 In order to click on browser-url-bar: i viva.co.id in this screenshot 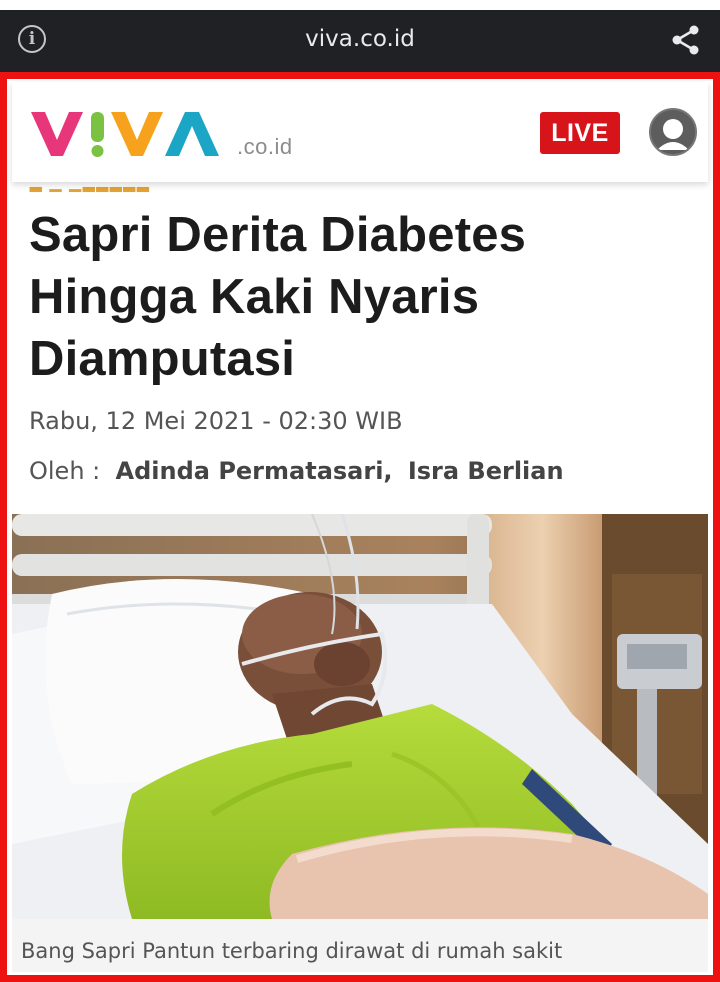, I will do `click(360, 41)`.